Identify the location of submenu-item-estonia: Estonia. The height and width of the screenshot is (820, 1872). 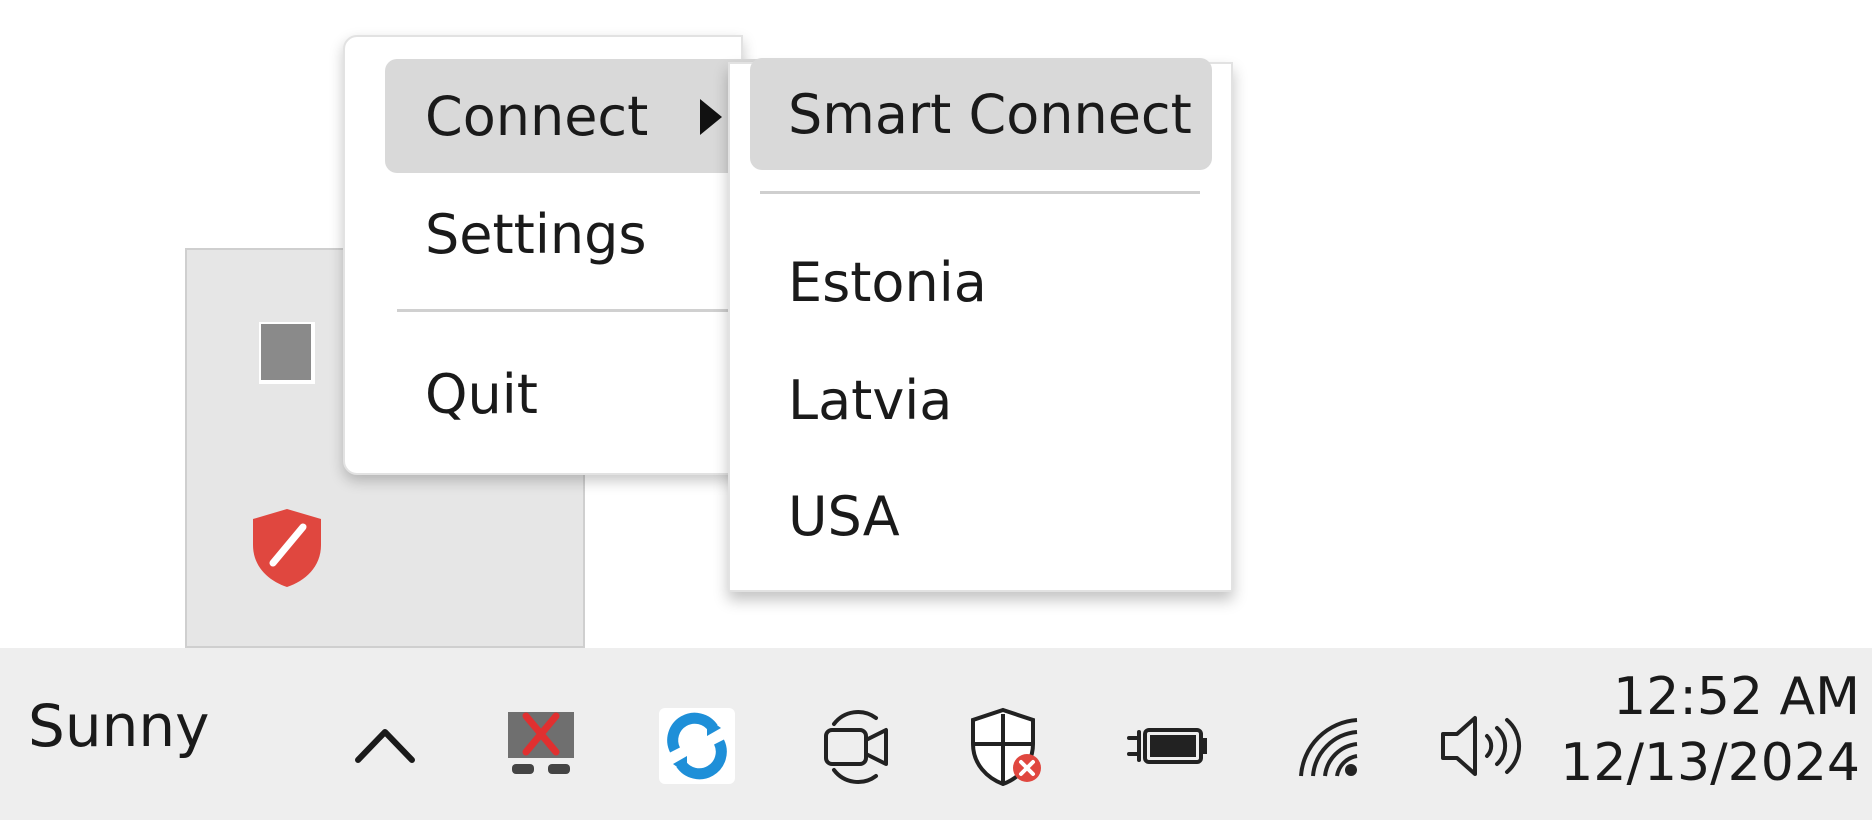
(981, 282).